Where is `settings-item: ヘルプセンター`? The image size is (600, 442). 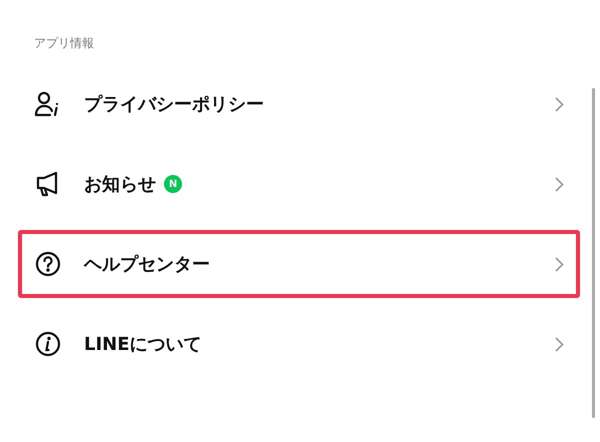 settings-item: ヘルプセンター is located at coordinates (299, 264).